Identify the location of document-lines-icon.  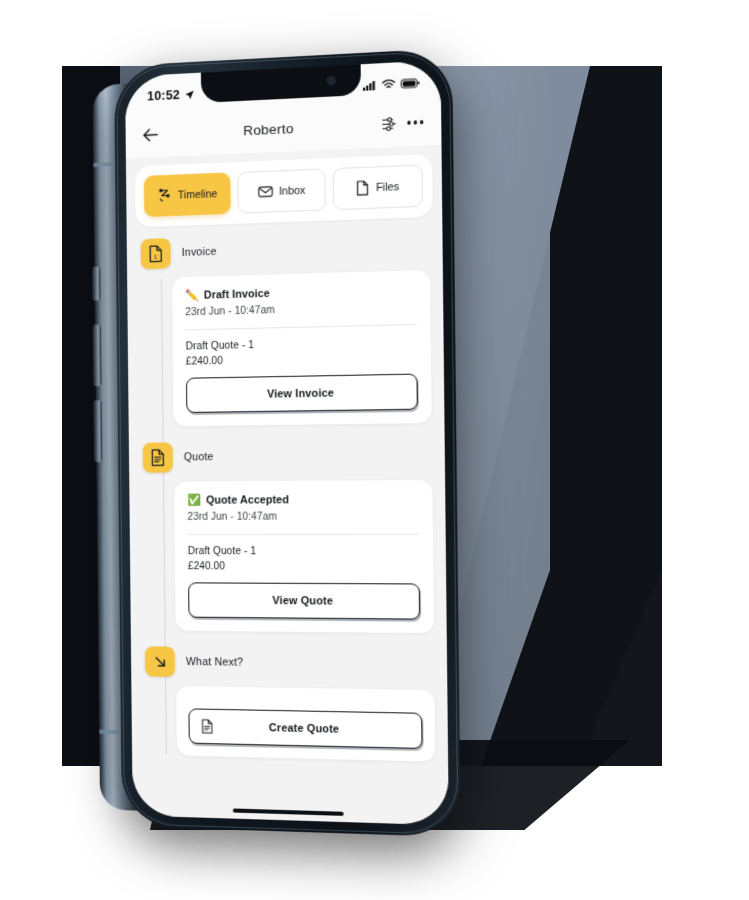
(207, 726).